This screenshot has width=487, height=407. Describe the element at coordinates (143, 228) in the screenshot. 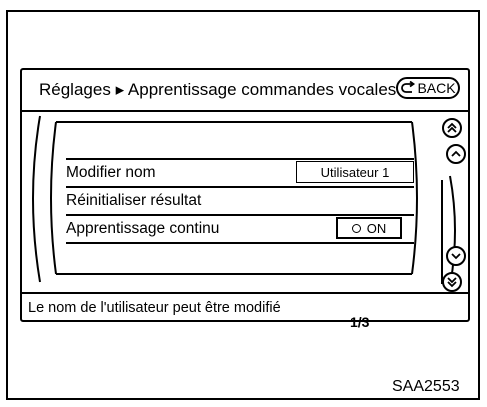

I see `menu-item-label: Apprentissage continu` at that location.